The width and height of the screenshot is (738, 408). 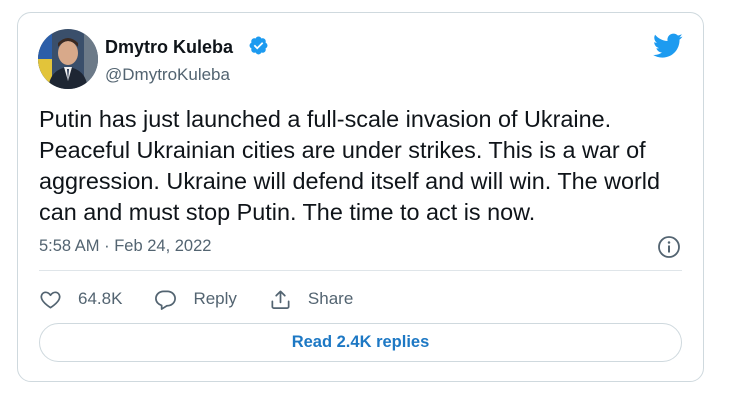 I want to click on reply-label: Reply, so click(x=215, y=298).